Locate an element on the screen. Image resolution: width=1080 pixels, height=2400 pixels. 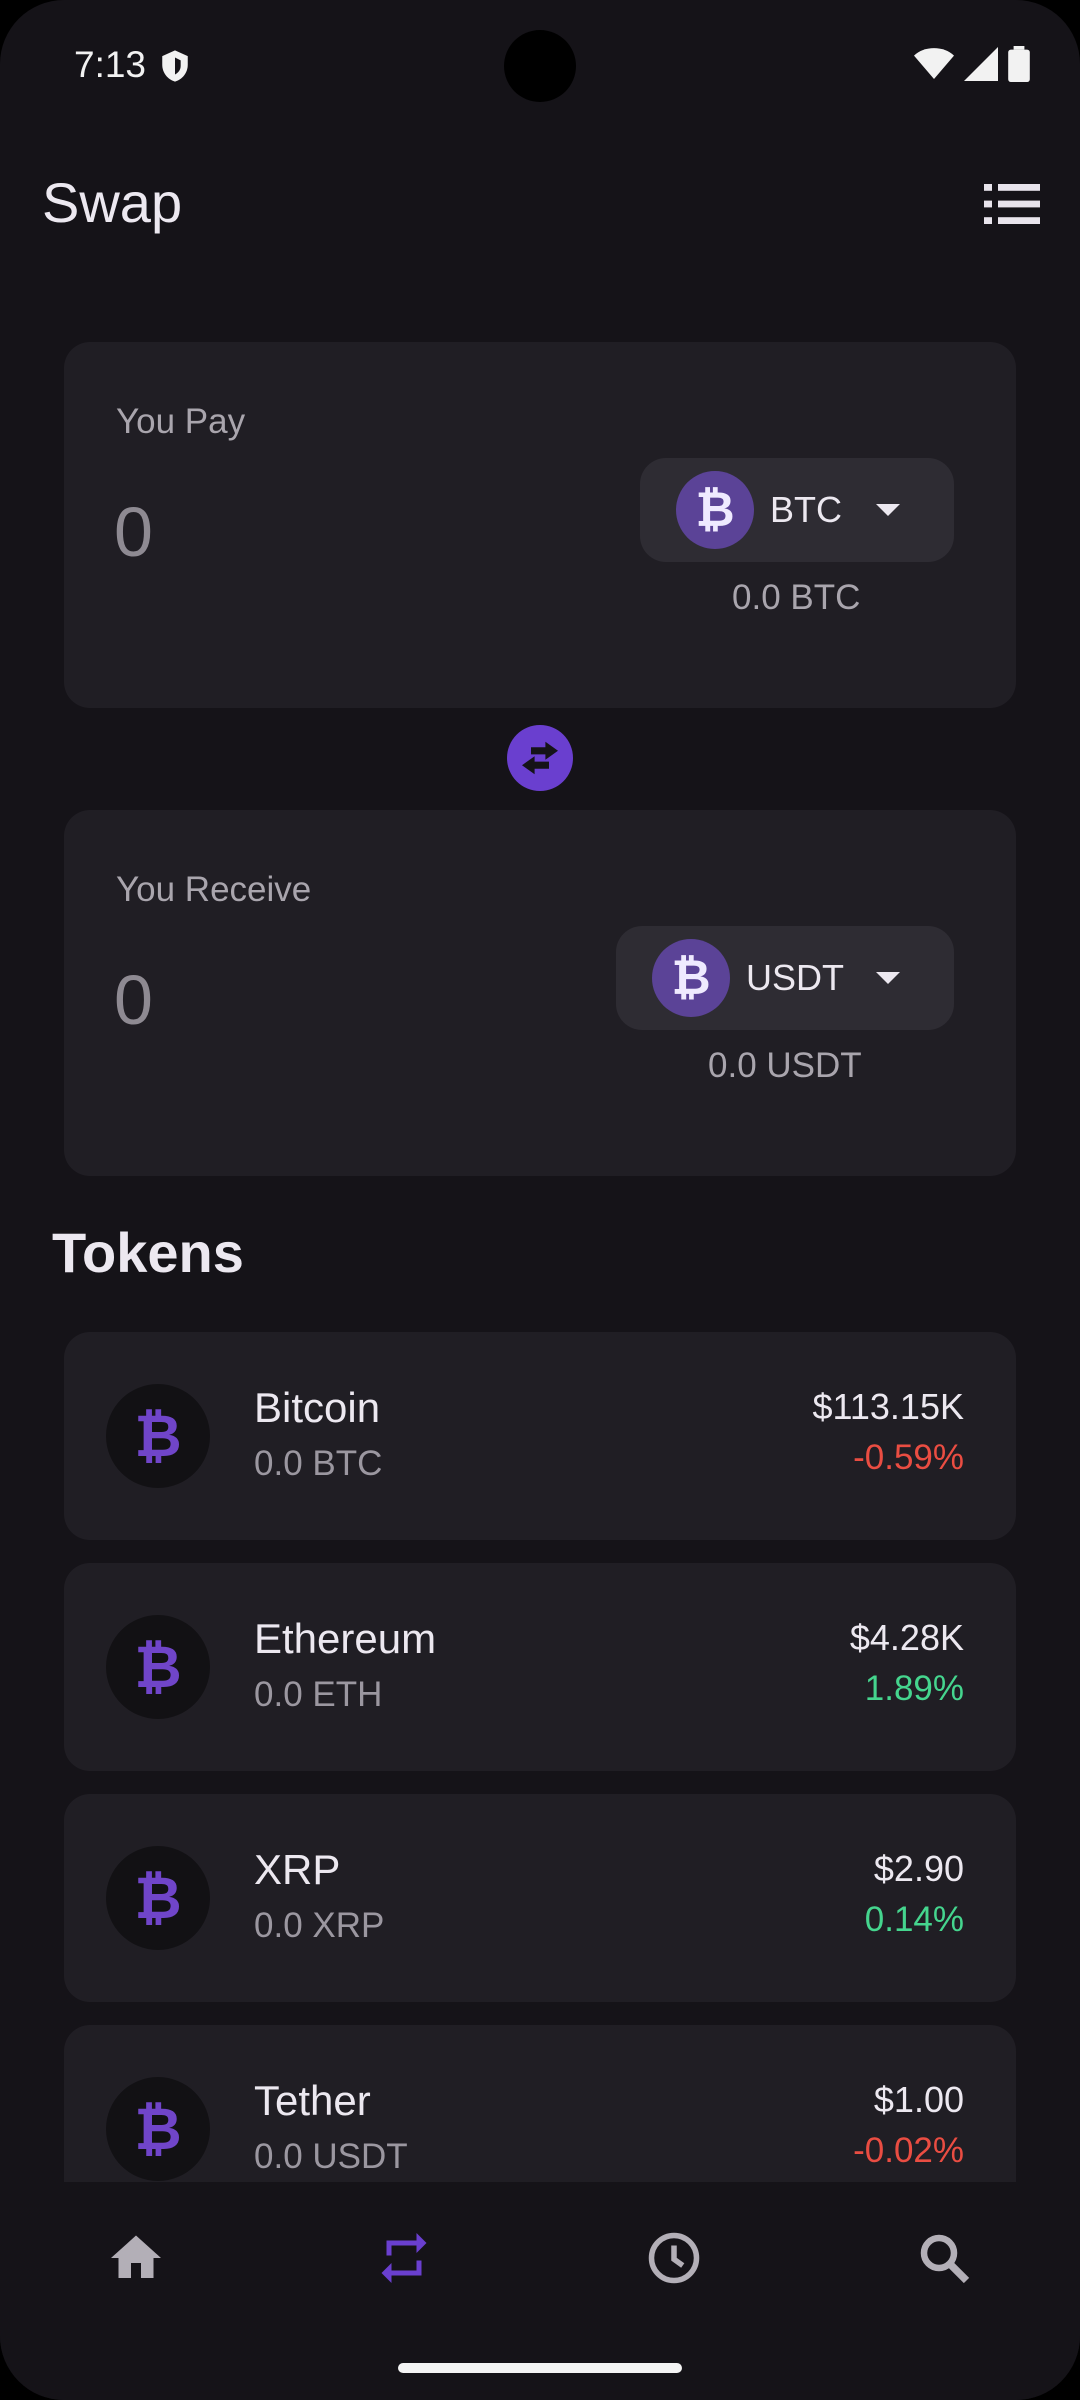
token-change: 1.89% is located at coordinates (914, 1688).